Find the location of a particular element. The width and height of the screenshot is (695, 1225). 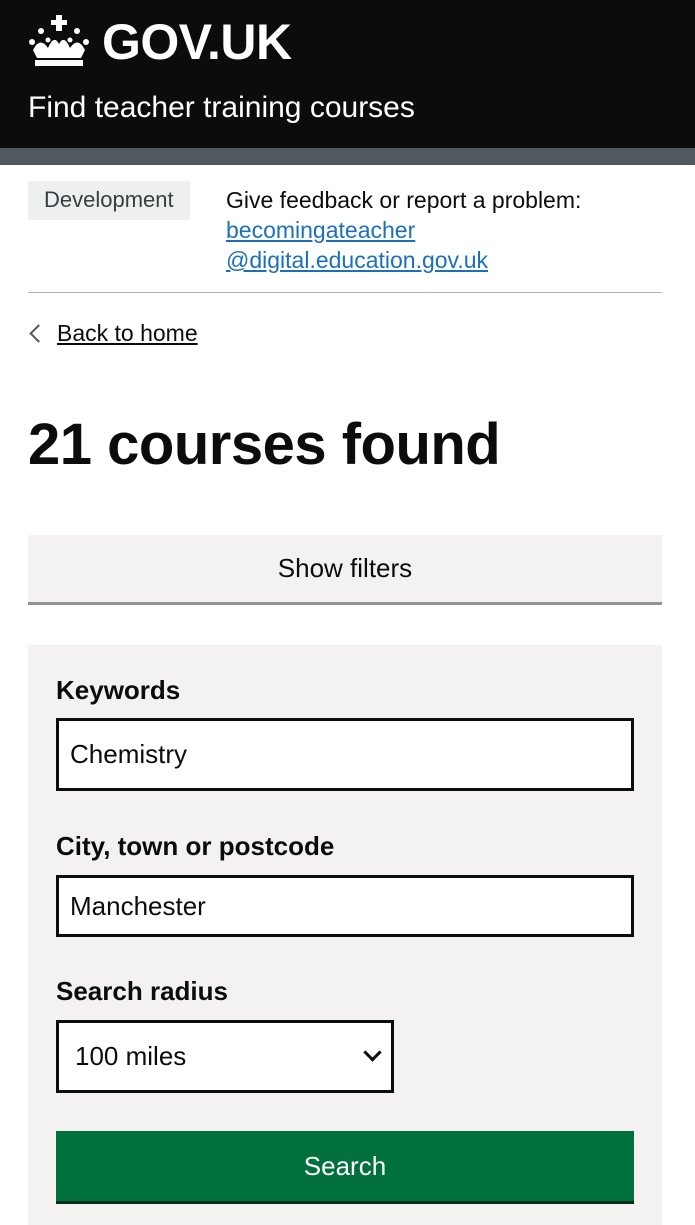

radius-label: Search radius is located at coordinates (142, 991).